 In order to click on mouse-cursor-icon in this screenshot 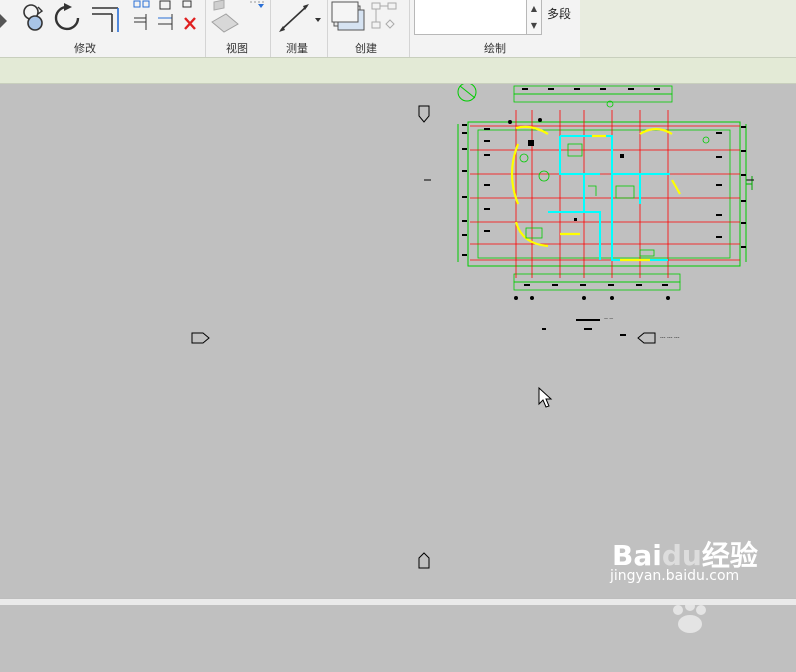, I will do `click(545, 397)`.